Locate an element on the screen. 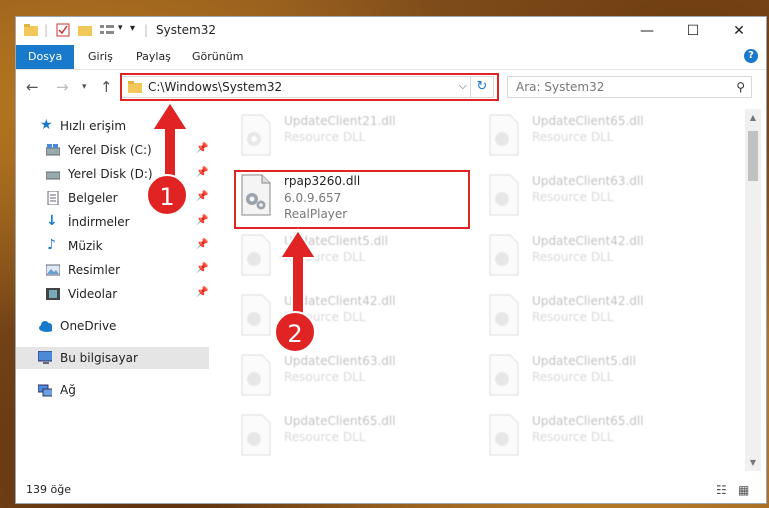 The image size is (769, 508). new-folder-icon is located at coordinates (85, 30).